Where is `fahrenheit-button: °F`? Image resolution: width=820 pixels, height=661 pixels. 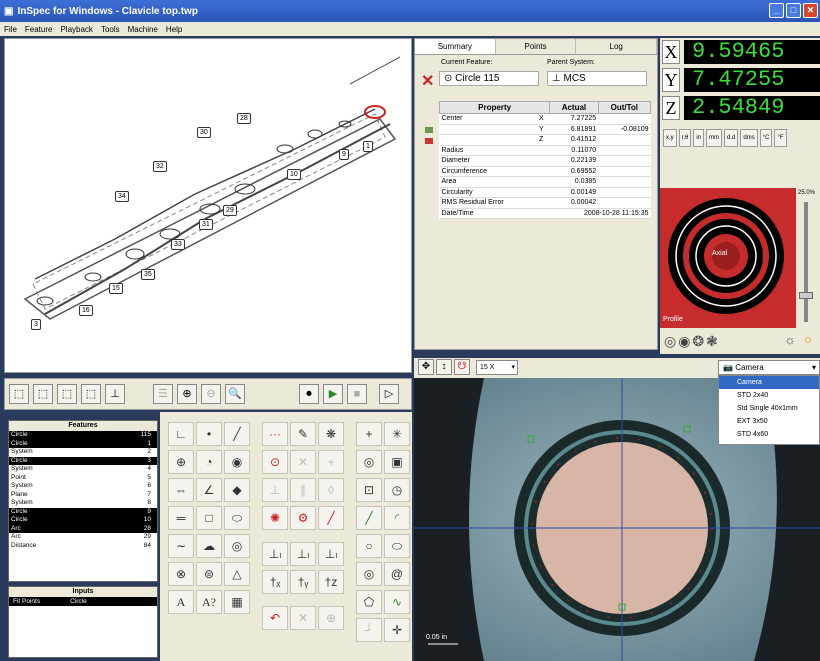 fahrenheit-button: °F is located at coordinates (780, 138).